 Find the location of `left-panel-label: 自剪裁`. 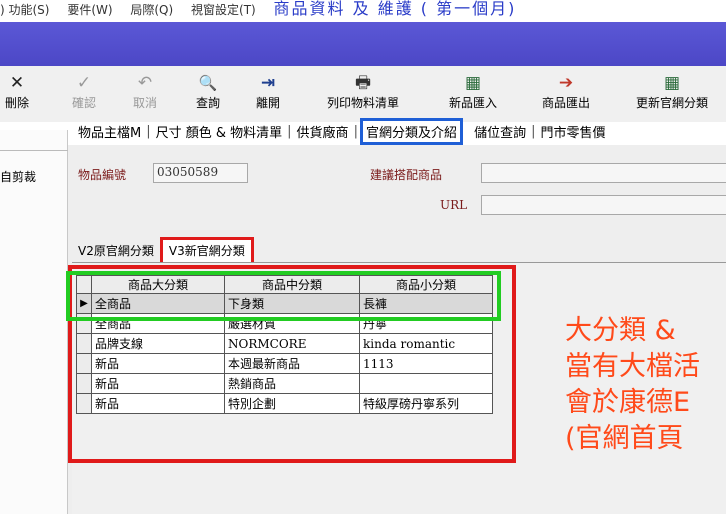

left-panel-label: 自剪裁 is located at coordinates (18, 176).